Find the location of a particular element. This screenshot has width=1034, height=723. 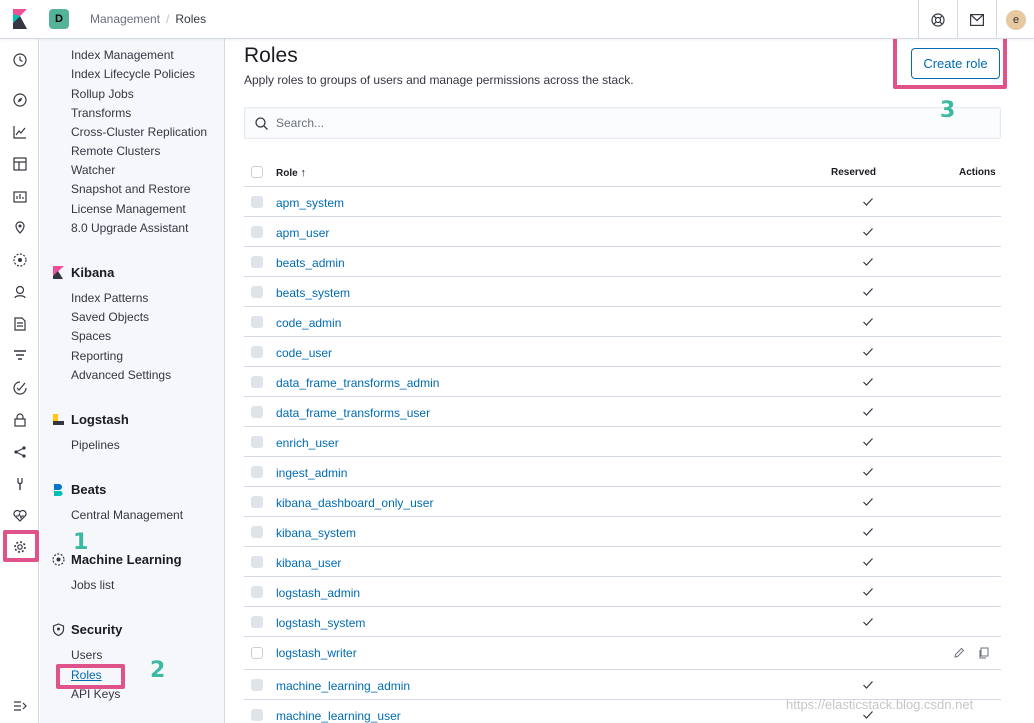

sidebar-item-index-lifecycle-policies: Index Lifecycle Policies is located at coordinates (133, 74).